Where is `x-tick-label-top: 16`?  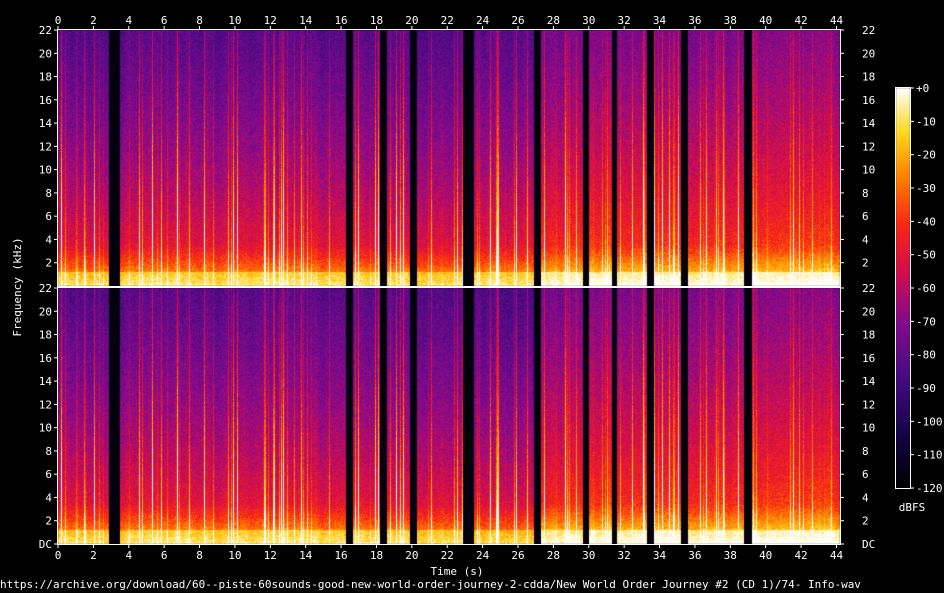 x-tick-label-top: 16 is located at coordinates (340, 20).